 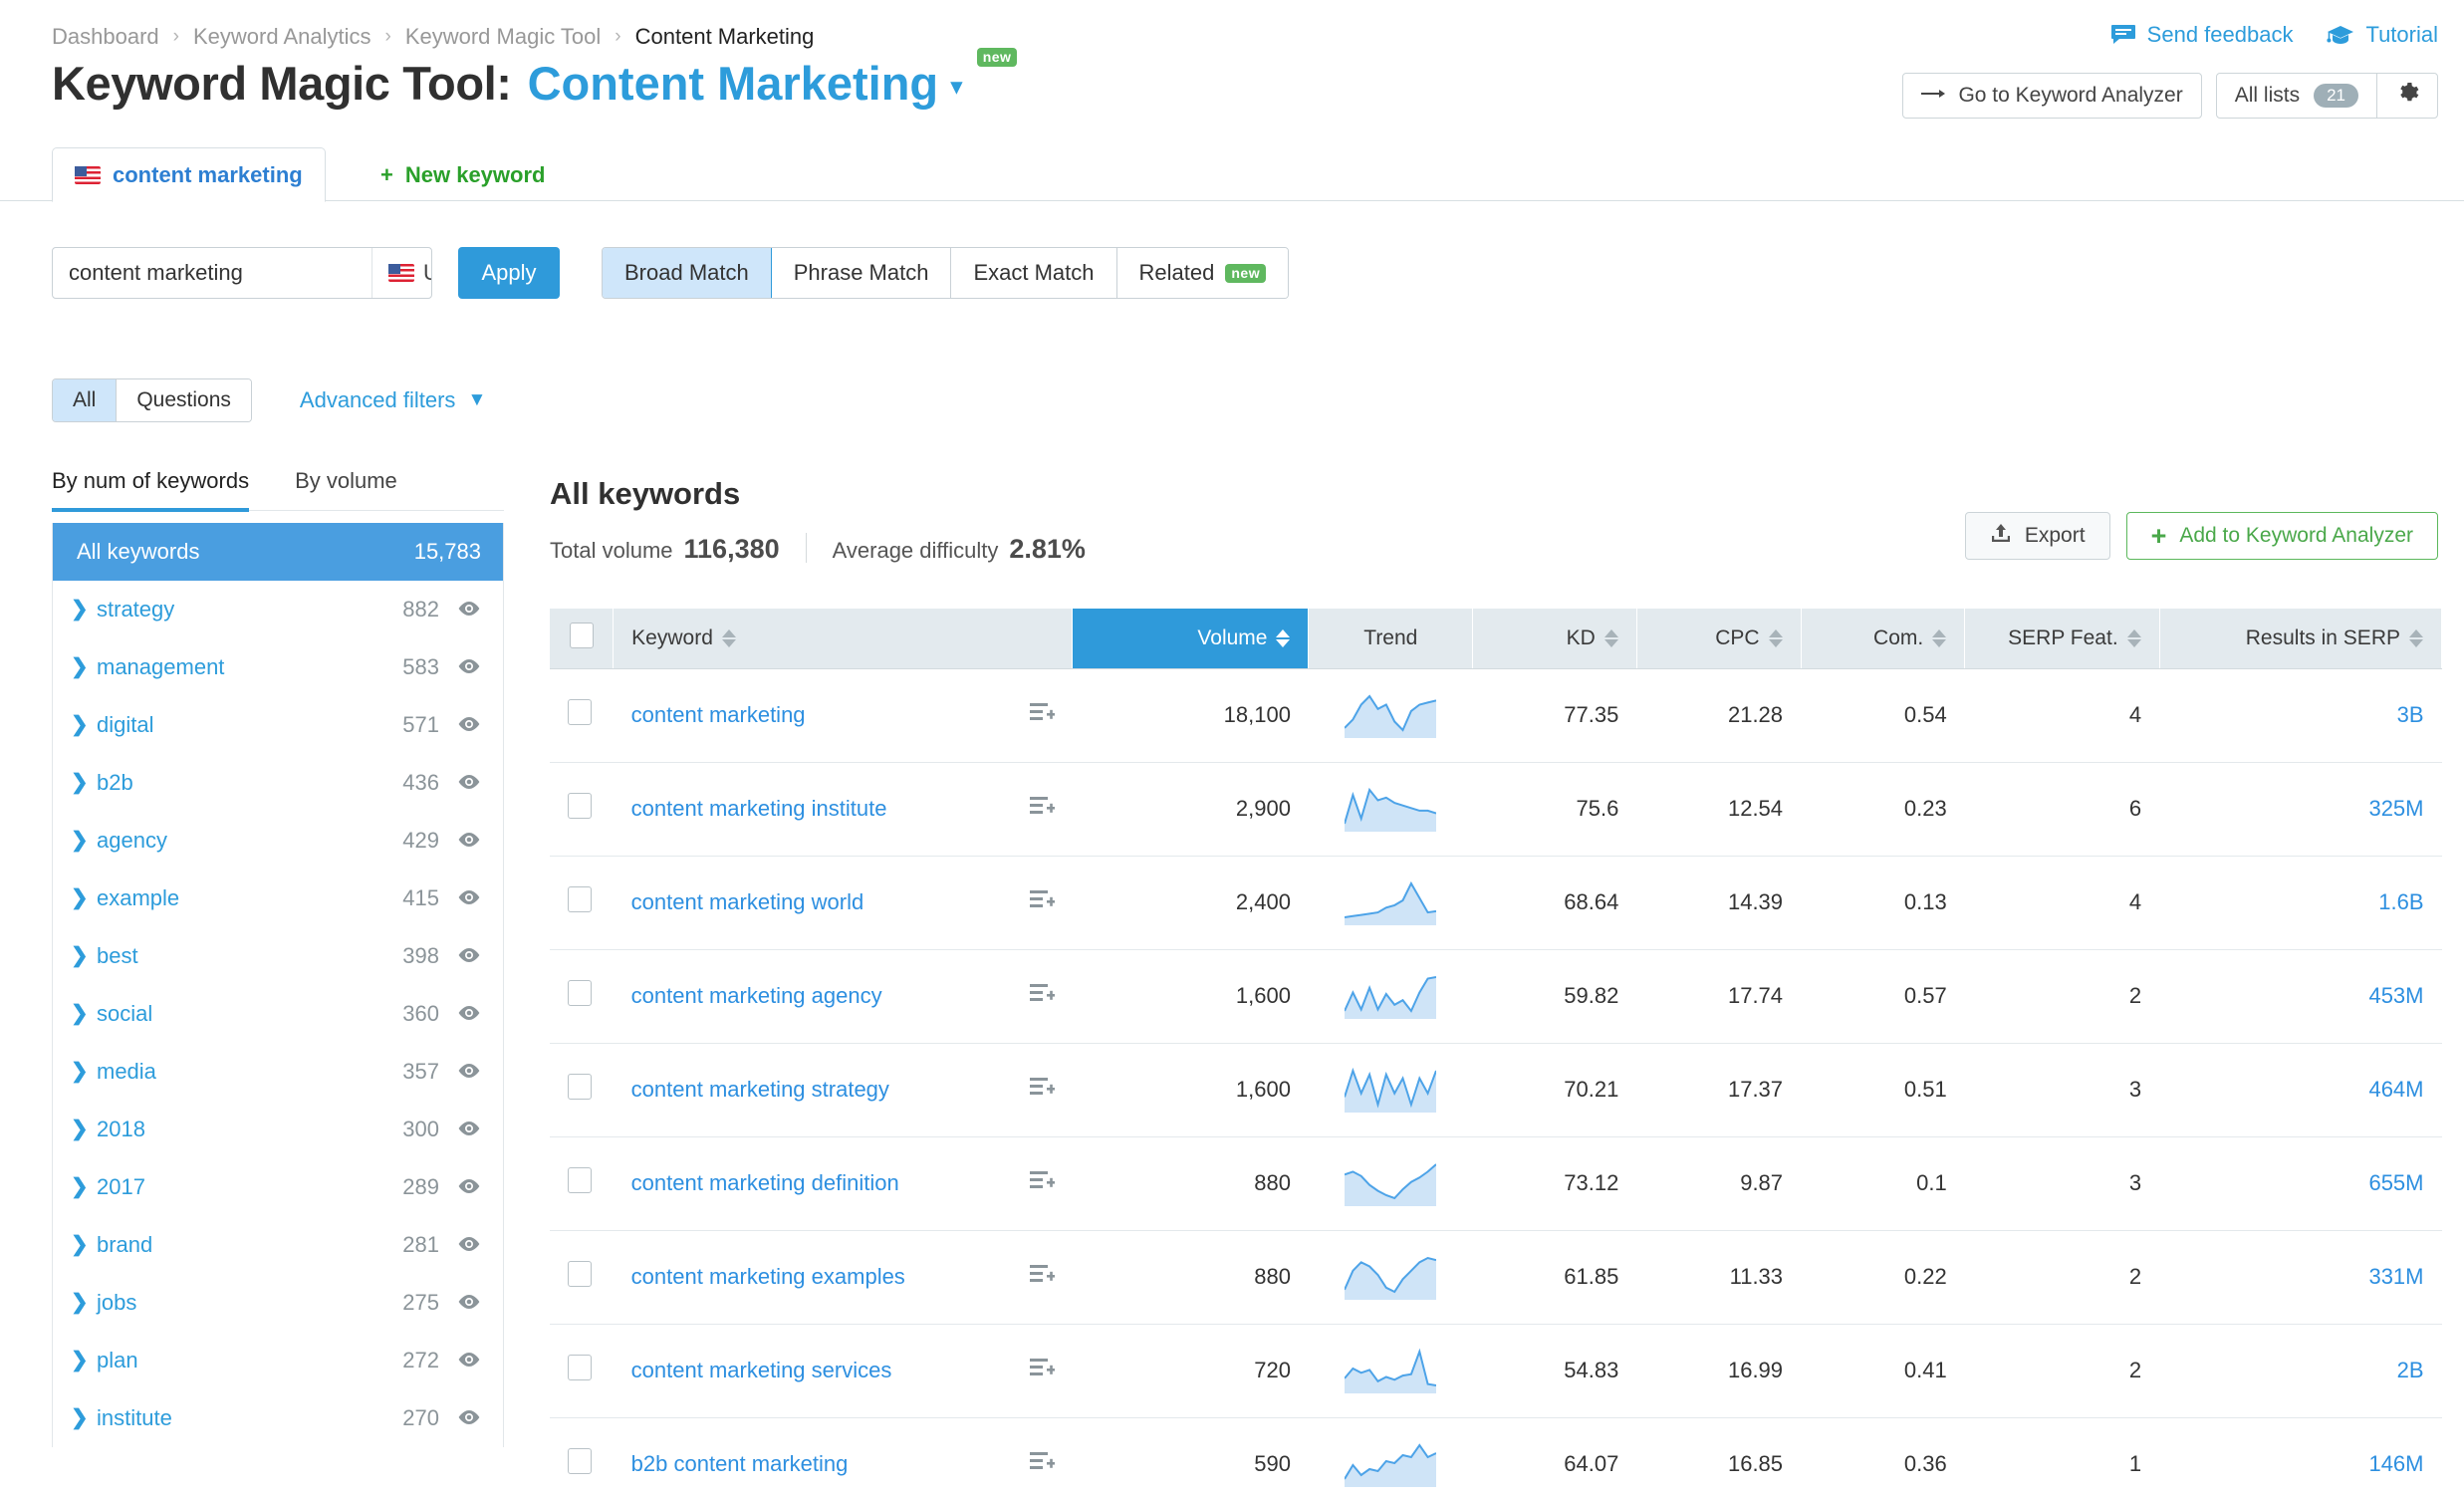 What do you see at coordinates (756, 996) in the screenshot?
I see `keyword-link: content marketing agency` at bounding box center [756, 996].